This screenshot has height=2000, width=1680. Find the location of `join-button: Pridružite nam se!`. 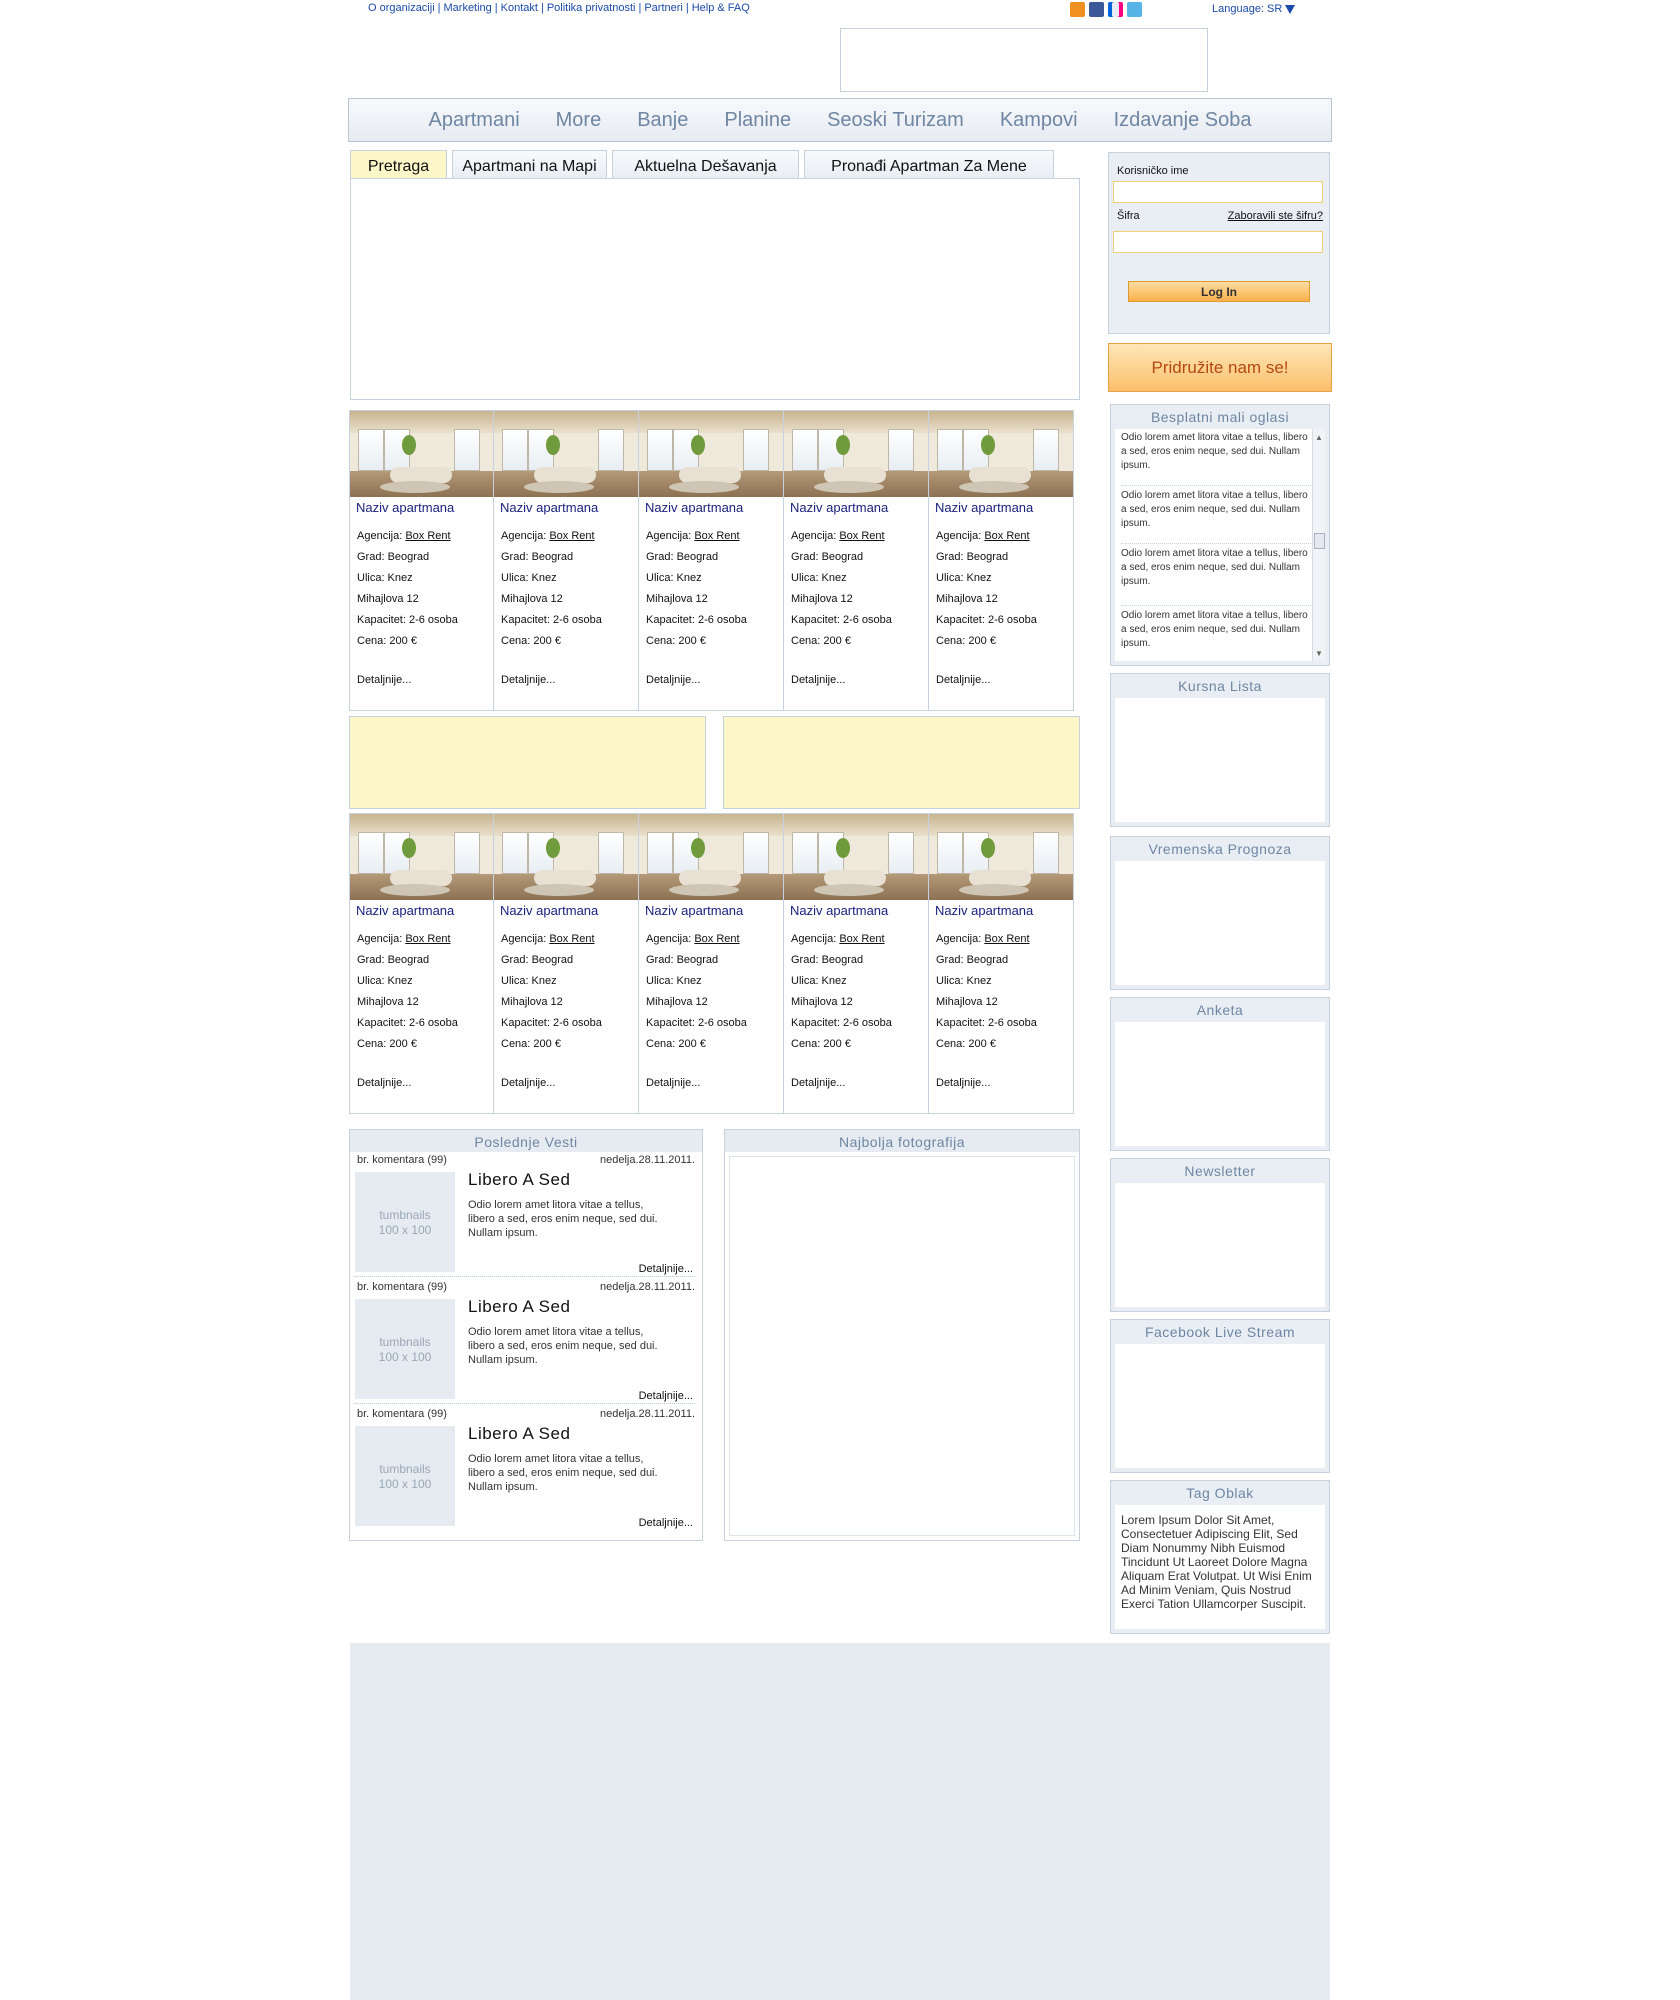

join-button: Pridružite nam se! is located at coordinates (1220, 367).